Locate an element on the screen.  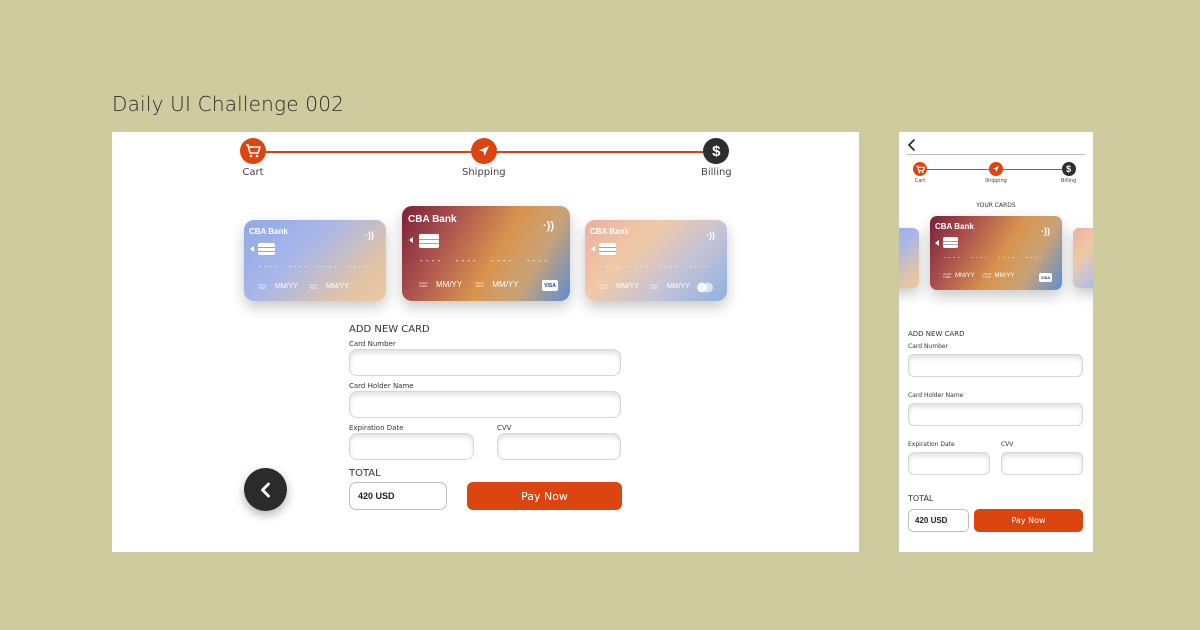
back-button is located at coordinates (265, 489).